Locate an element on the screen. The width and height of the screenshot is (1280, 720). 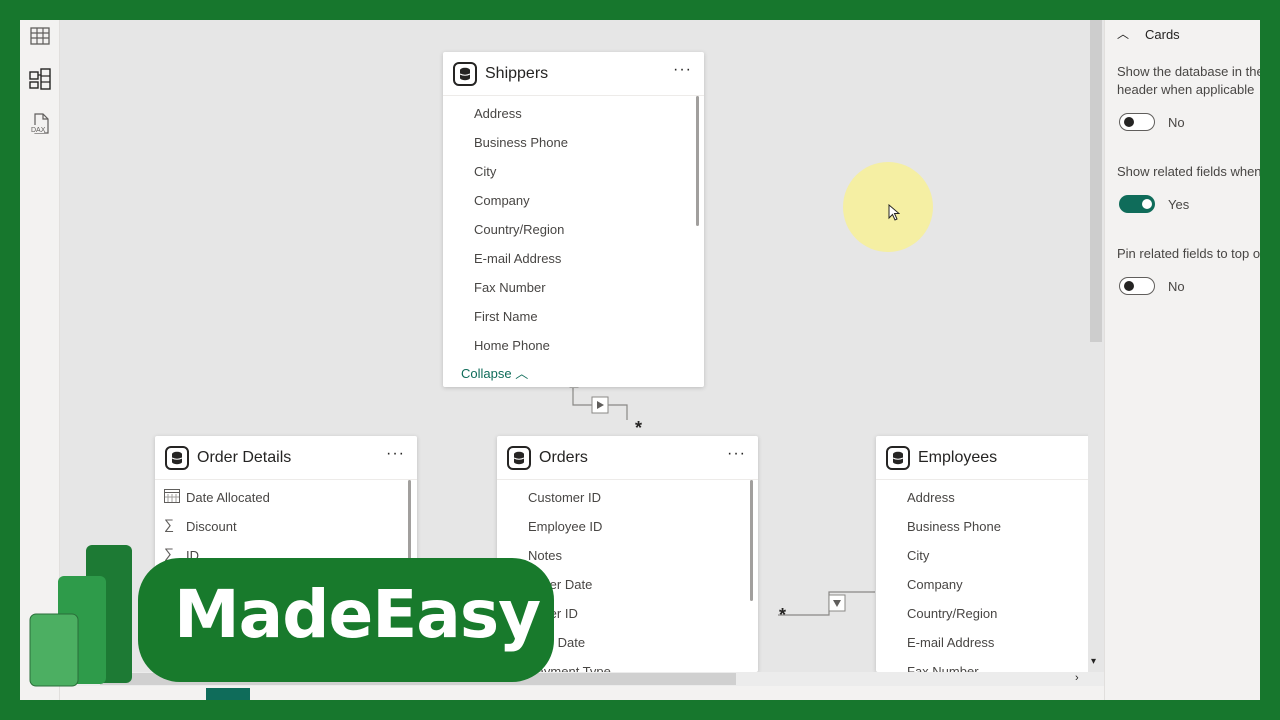
canvas-vertical-scroll-thumb is located at coordinates (1096, 181).